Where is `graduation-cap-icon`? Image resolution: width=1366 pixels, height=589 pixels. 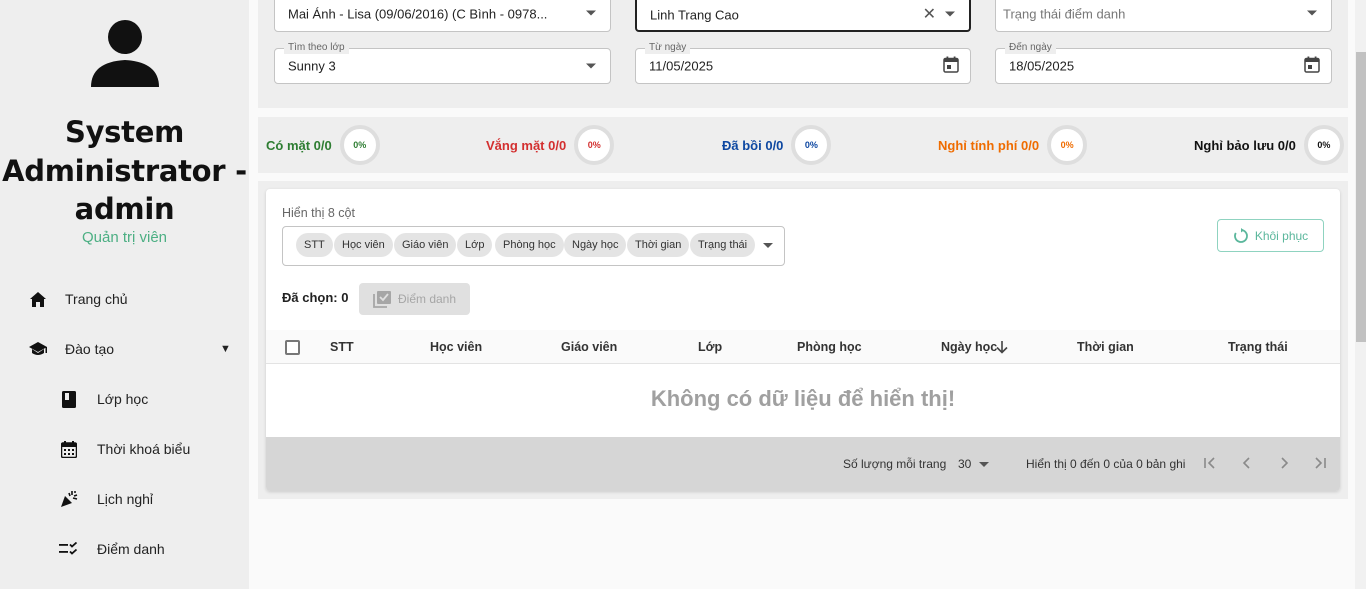 graduation-cap-icon is located at coordinates (38, 349).